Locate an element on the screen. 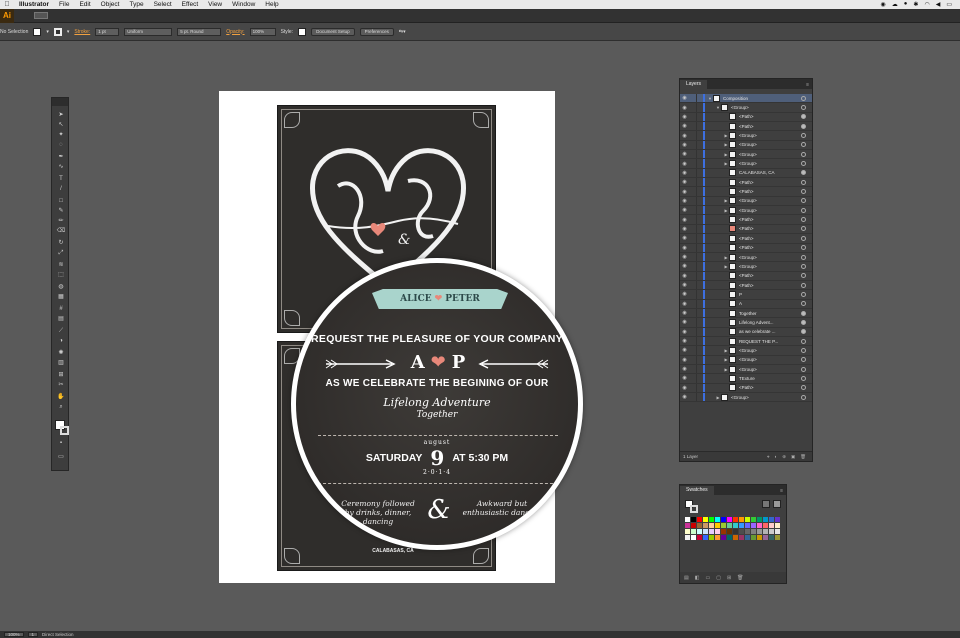  new-swatch-icon: ⊞ is located at coordinates (729, 578).